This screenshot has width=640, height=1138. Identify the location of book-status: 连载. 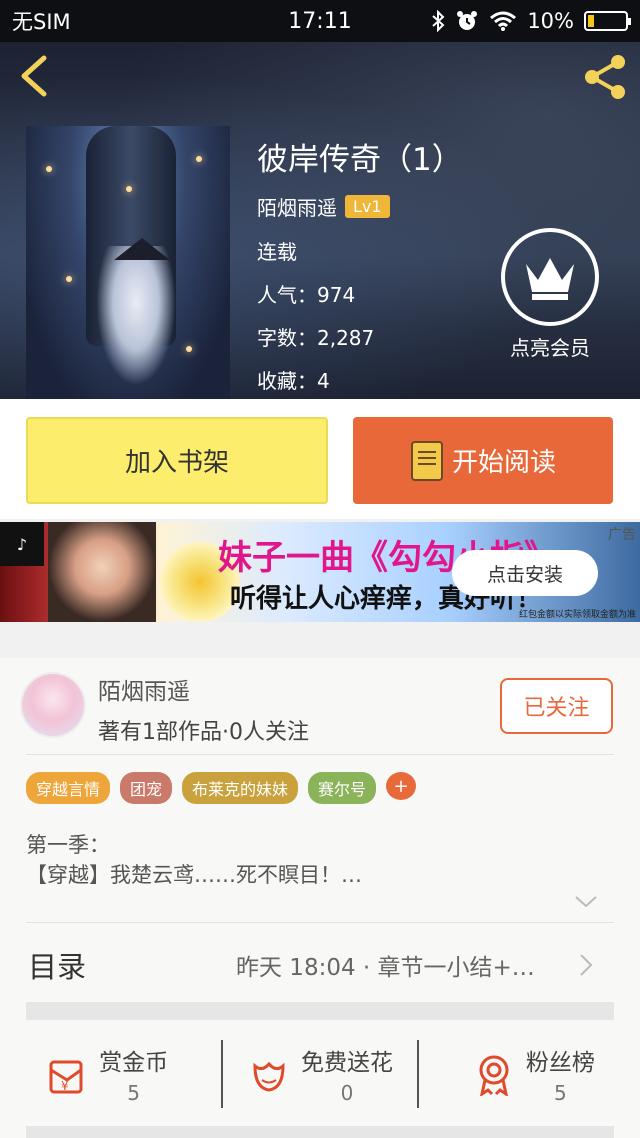
(277, 252).